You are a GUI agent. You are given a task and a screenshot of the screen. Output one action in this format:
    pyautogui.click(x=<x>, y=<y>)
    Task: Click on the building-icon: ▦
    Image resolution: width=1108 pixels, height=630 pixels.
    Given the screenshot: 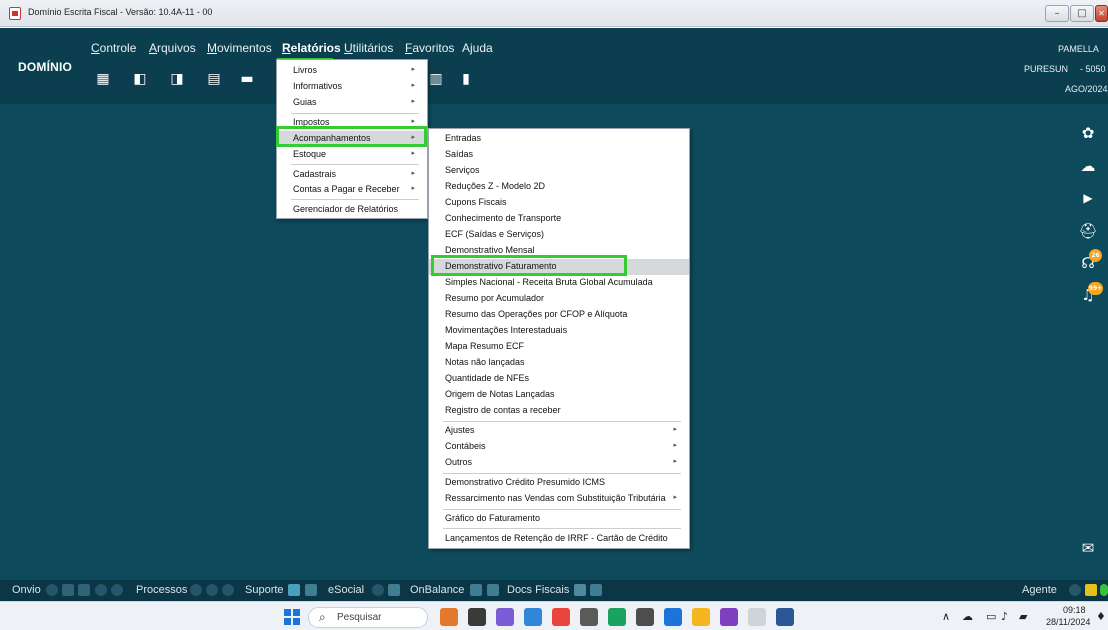 What is the action you would take?
    pyautogui.click(x=103, y=79)
    